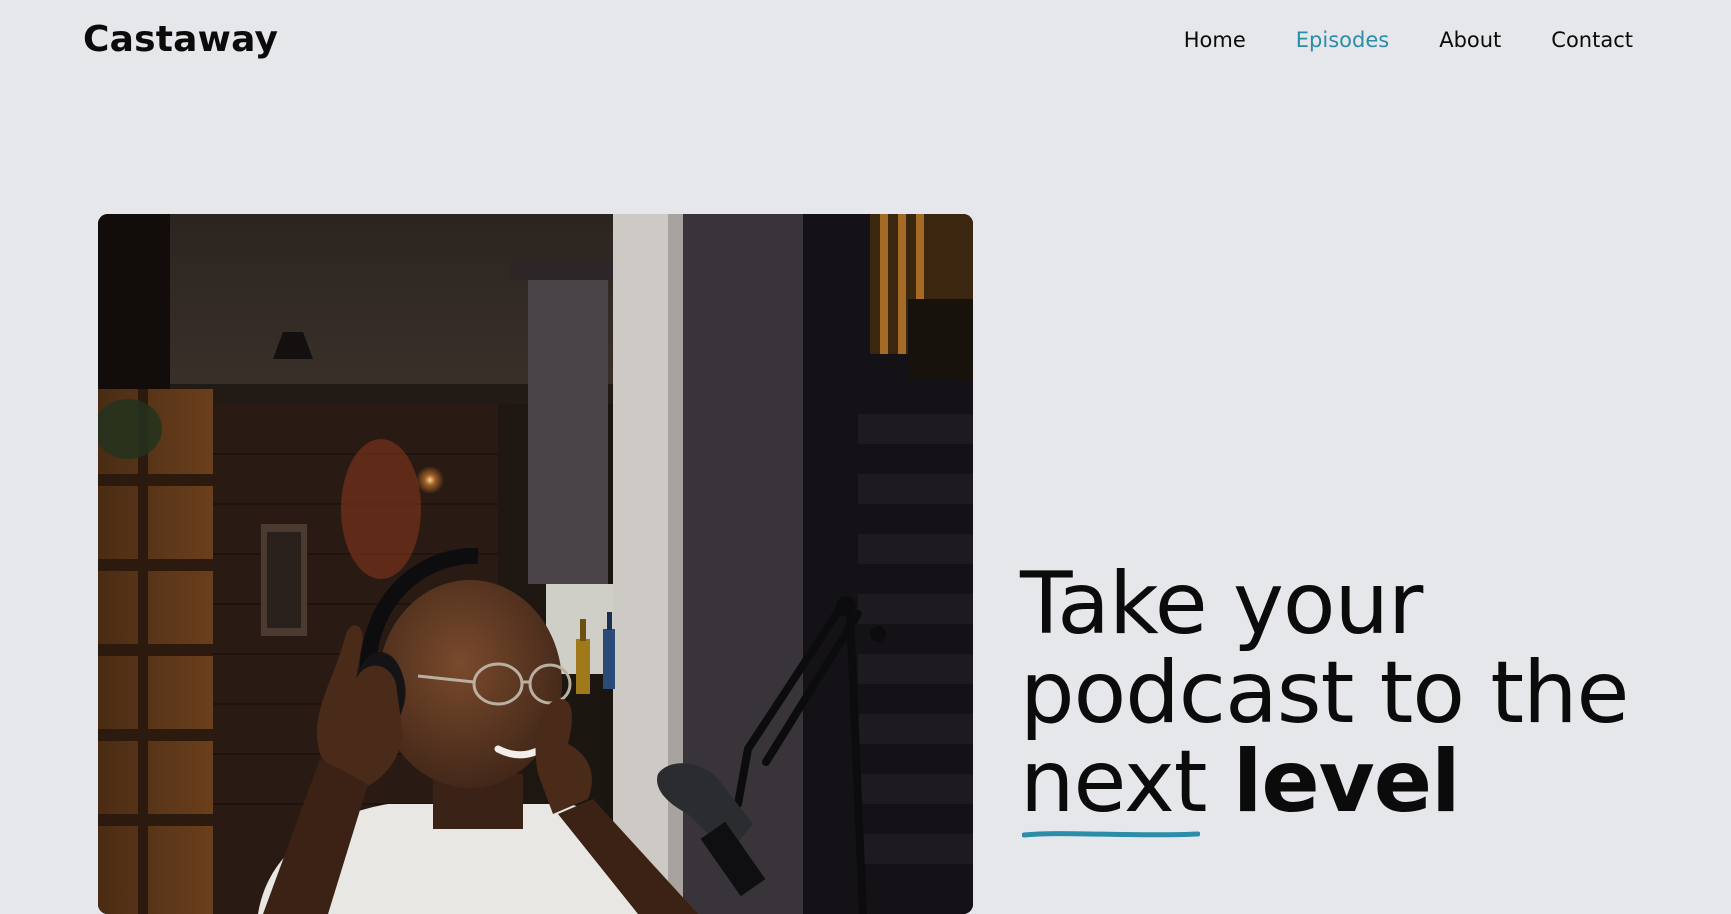 The image size is (1731, 914). Describe the element at coordinates (1408, 40) in the screenshot. I see `main-nav: Home Episodes About Contact` at that location.